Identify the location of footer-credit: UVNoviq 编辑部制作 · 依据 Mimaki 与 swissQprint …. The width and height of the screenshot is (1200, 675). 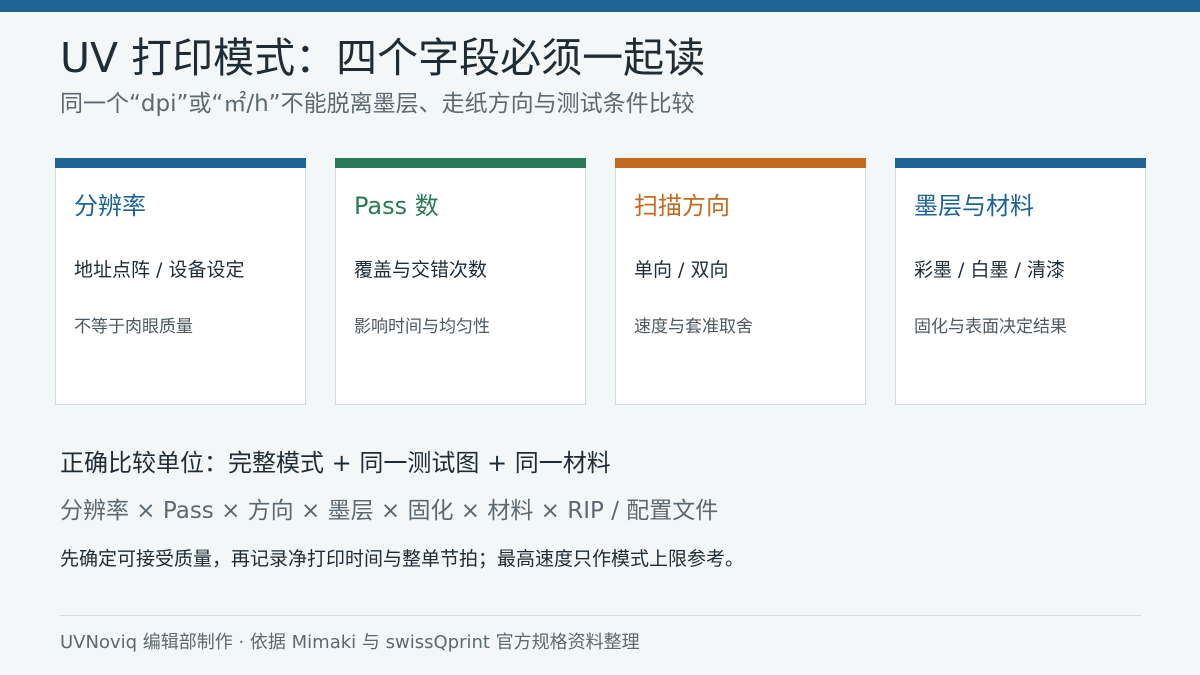
(350, 642).